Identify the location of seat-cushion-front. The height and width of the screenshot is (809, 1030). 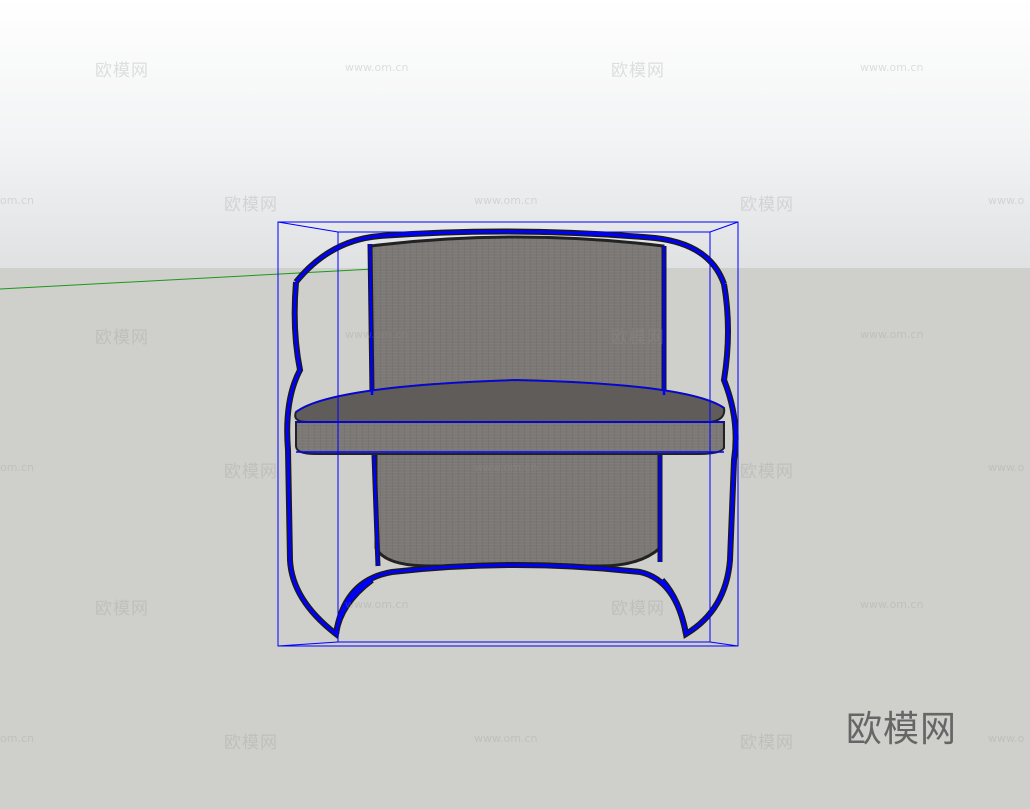
(510, 438).